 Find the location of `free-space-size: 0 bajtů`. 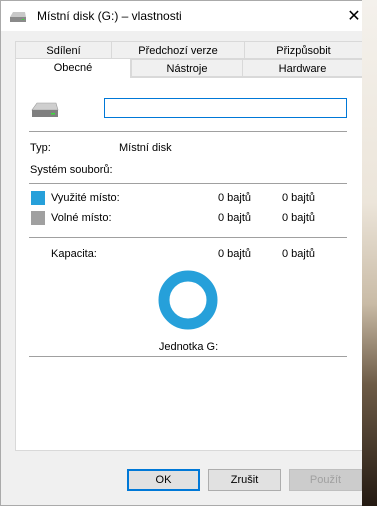

free-space-size: 0 bajtů is located at coordinates (298, 218).